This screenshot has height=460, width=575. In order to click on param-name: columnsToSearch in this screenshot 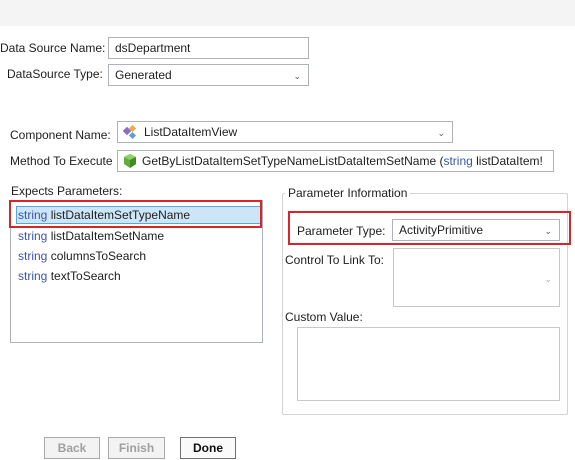, I will do `click(98, 256)`.